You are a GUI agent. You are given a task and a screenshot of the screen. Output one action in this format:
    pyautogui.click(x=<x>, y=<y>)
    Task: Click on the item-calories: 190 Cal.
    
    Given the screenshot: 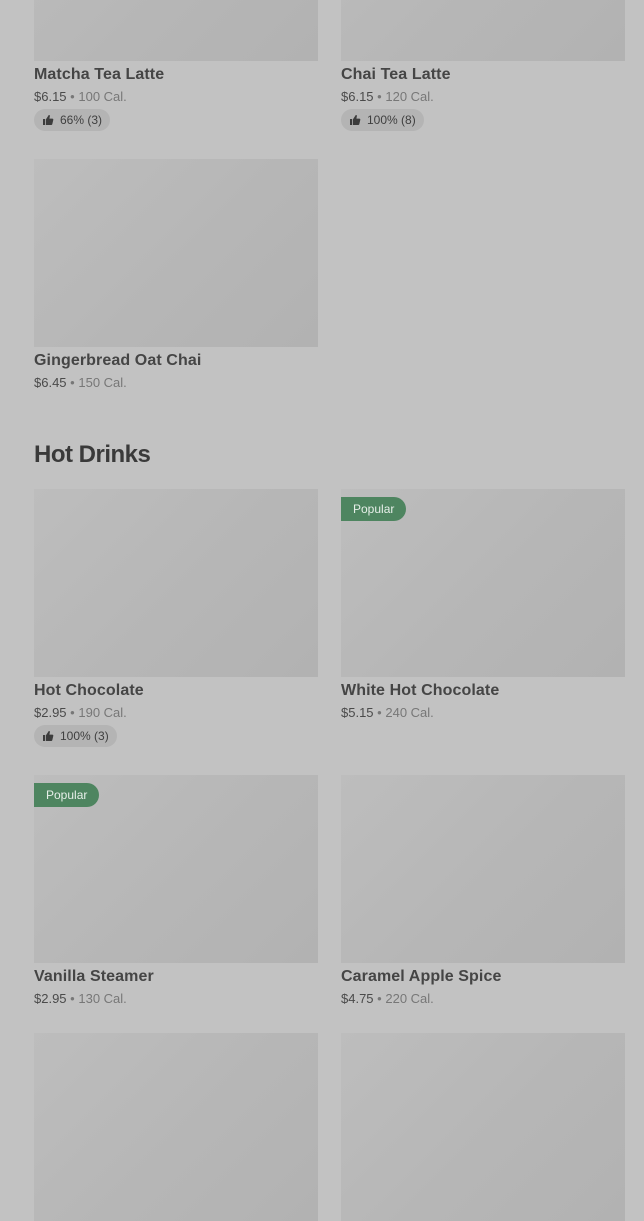 What is the action you would take?
    pyautogui.click(x=102, y=712)
    